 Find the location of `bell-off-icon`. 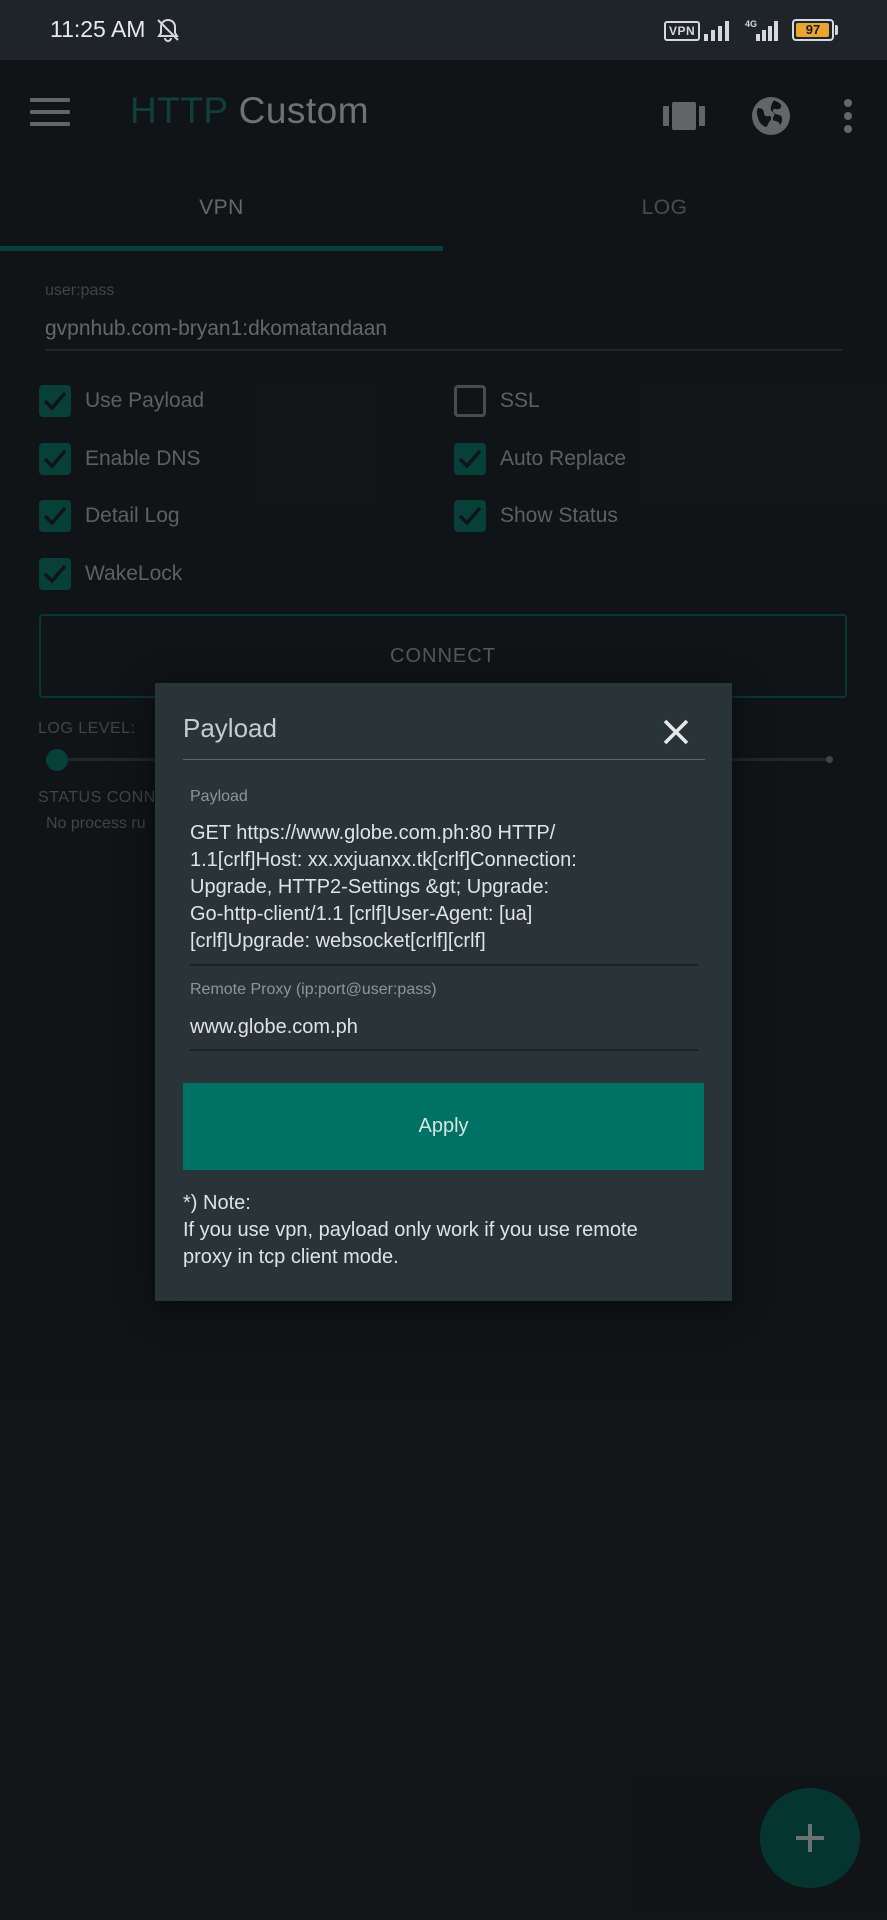

bell-off-icon is located at coordinates (168, 30).